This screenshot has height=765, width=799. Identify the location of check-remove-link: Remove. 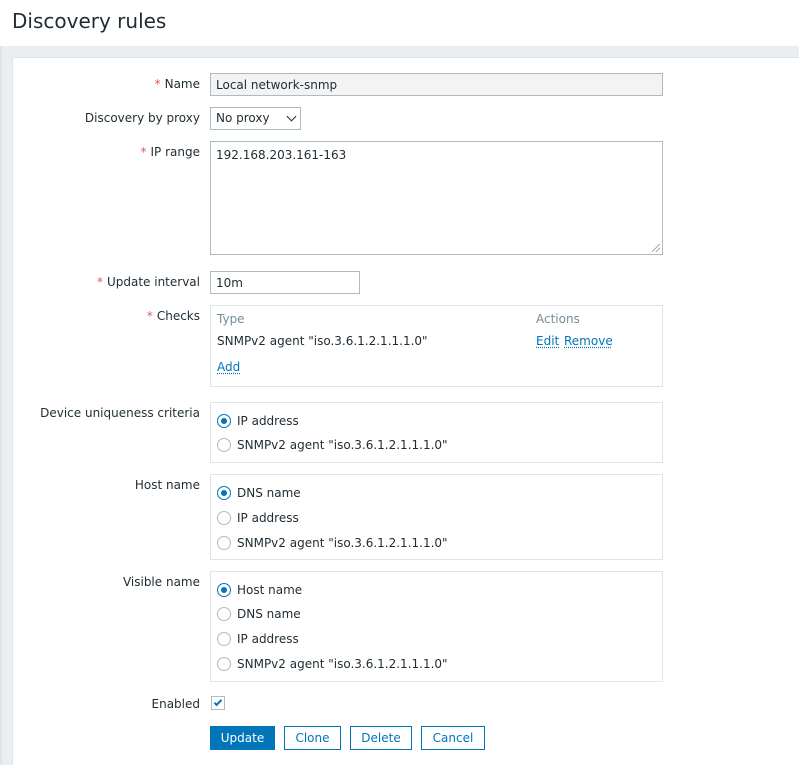
(588, 341).